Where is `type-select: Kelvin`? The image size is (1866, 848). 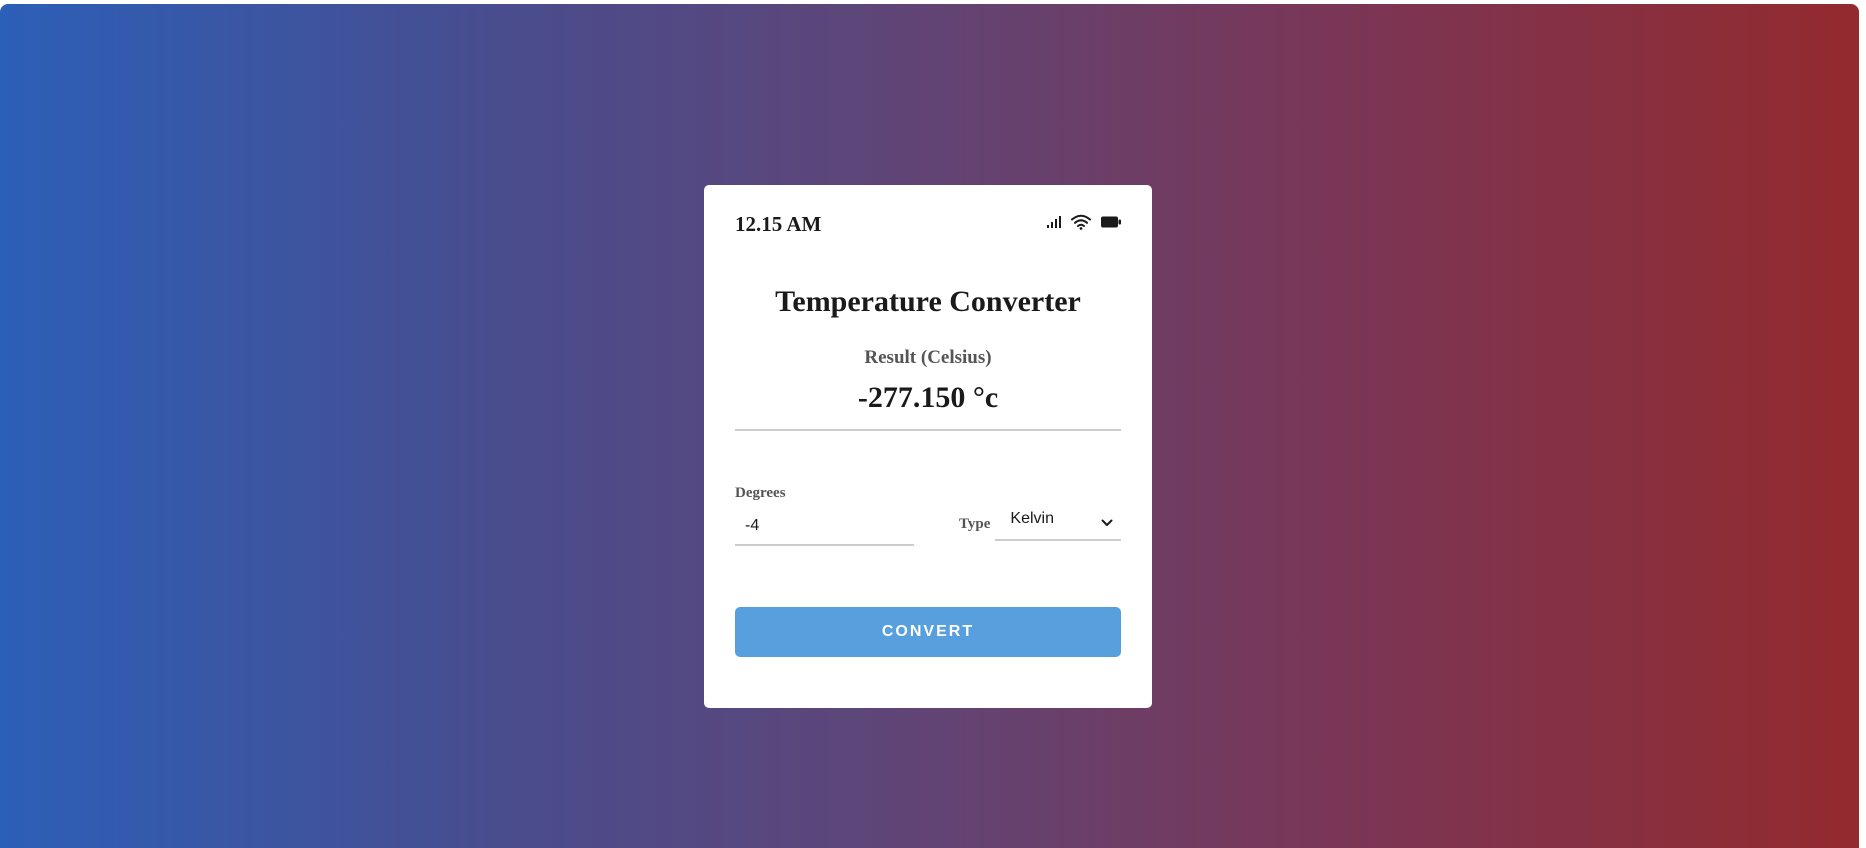
type-select: Kelvin is located at coordinates (1058, 521).